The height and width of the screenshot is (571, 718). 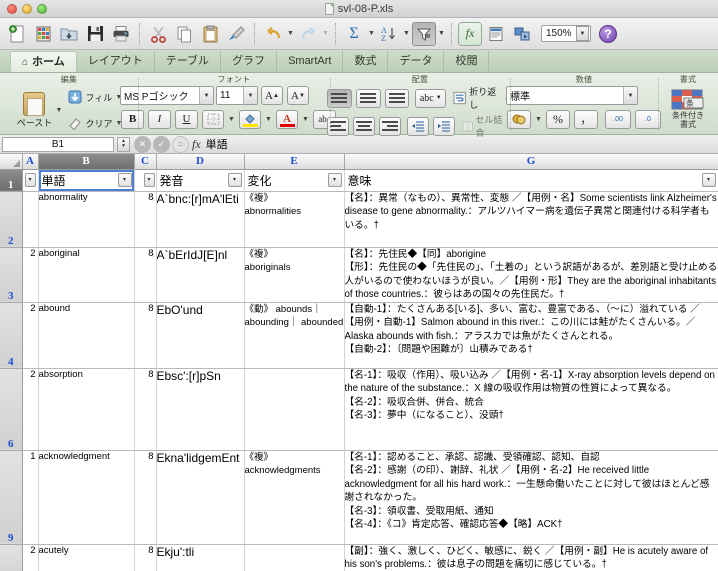 I want to click on tab-tables: テーブル, so click(x=188, y=61).